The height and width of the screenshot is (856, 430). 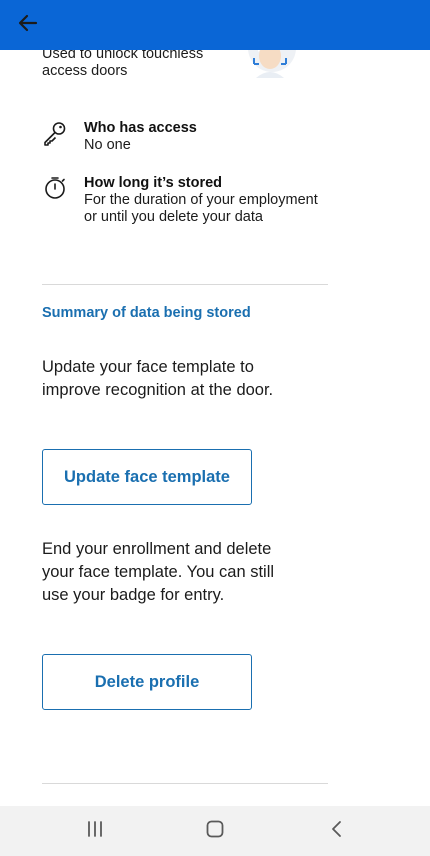 I want to click on system-nav-bar, so click(x=215, y=831).